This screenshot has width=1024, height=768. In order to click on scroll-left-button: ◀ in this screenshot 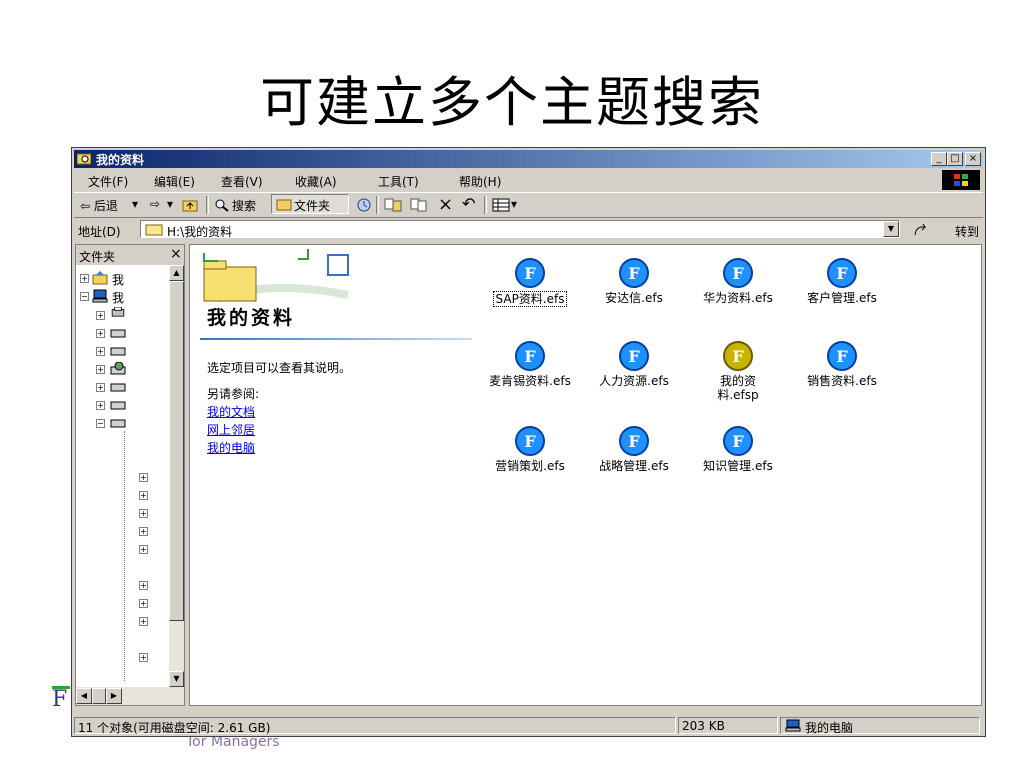, I will do `click(84, 696)`.